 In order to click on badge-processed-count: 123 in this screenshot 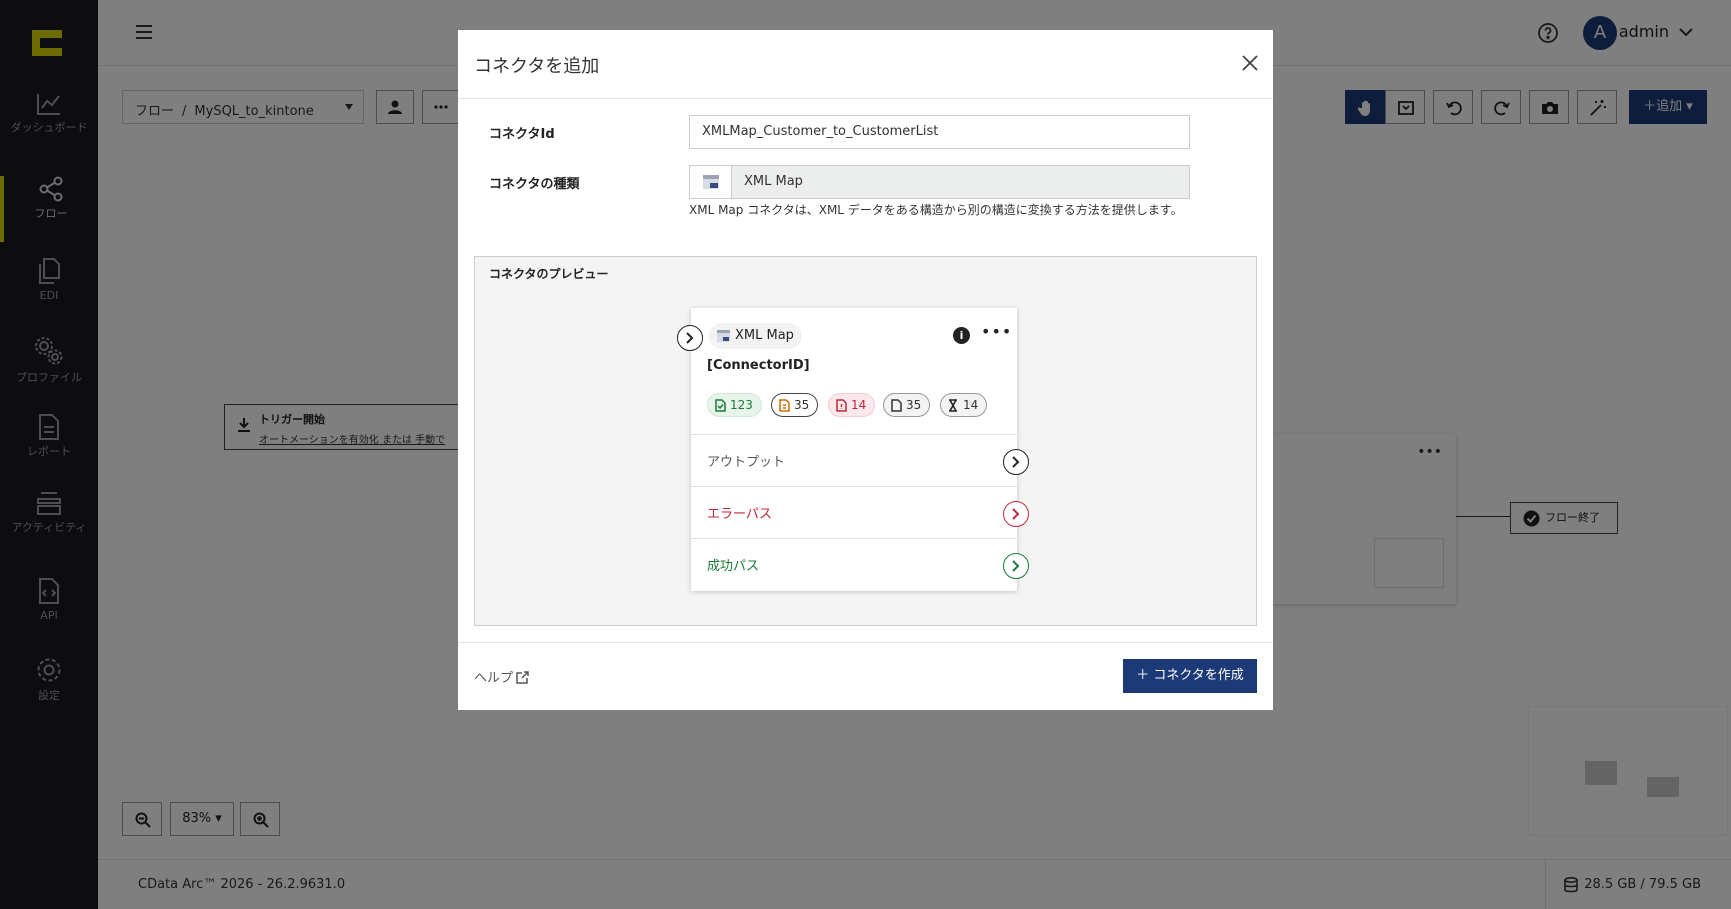, I will do `click(741, 405)`.